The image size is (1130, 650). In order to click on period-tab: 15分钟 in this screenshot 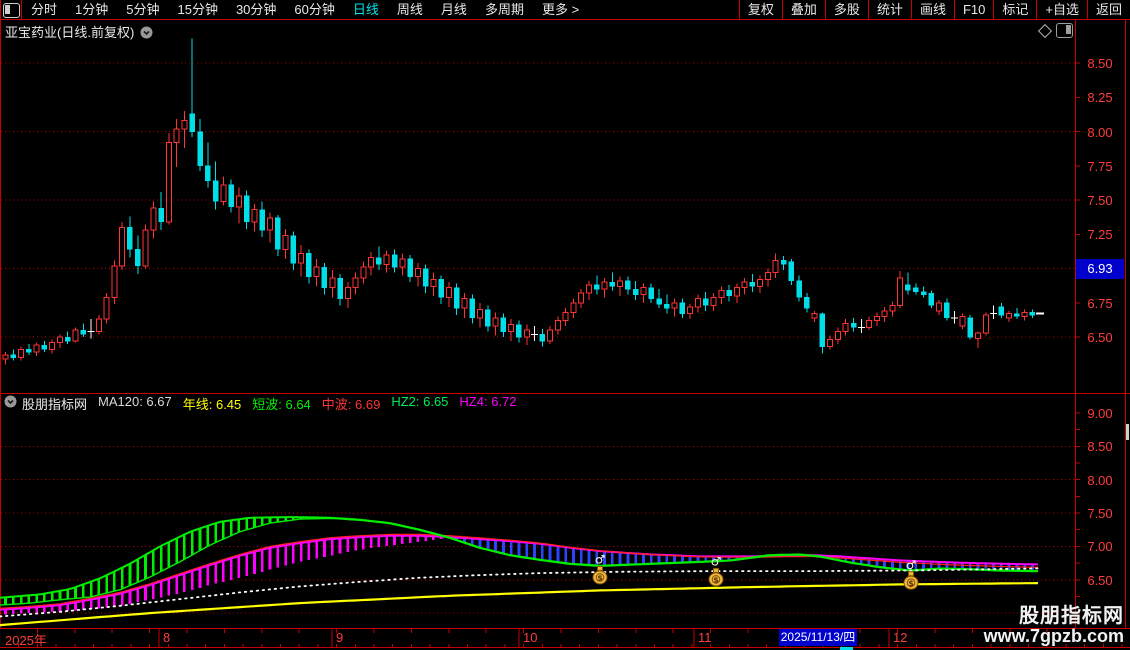, I will do `click(197, 9)`.